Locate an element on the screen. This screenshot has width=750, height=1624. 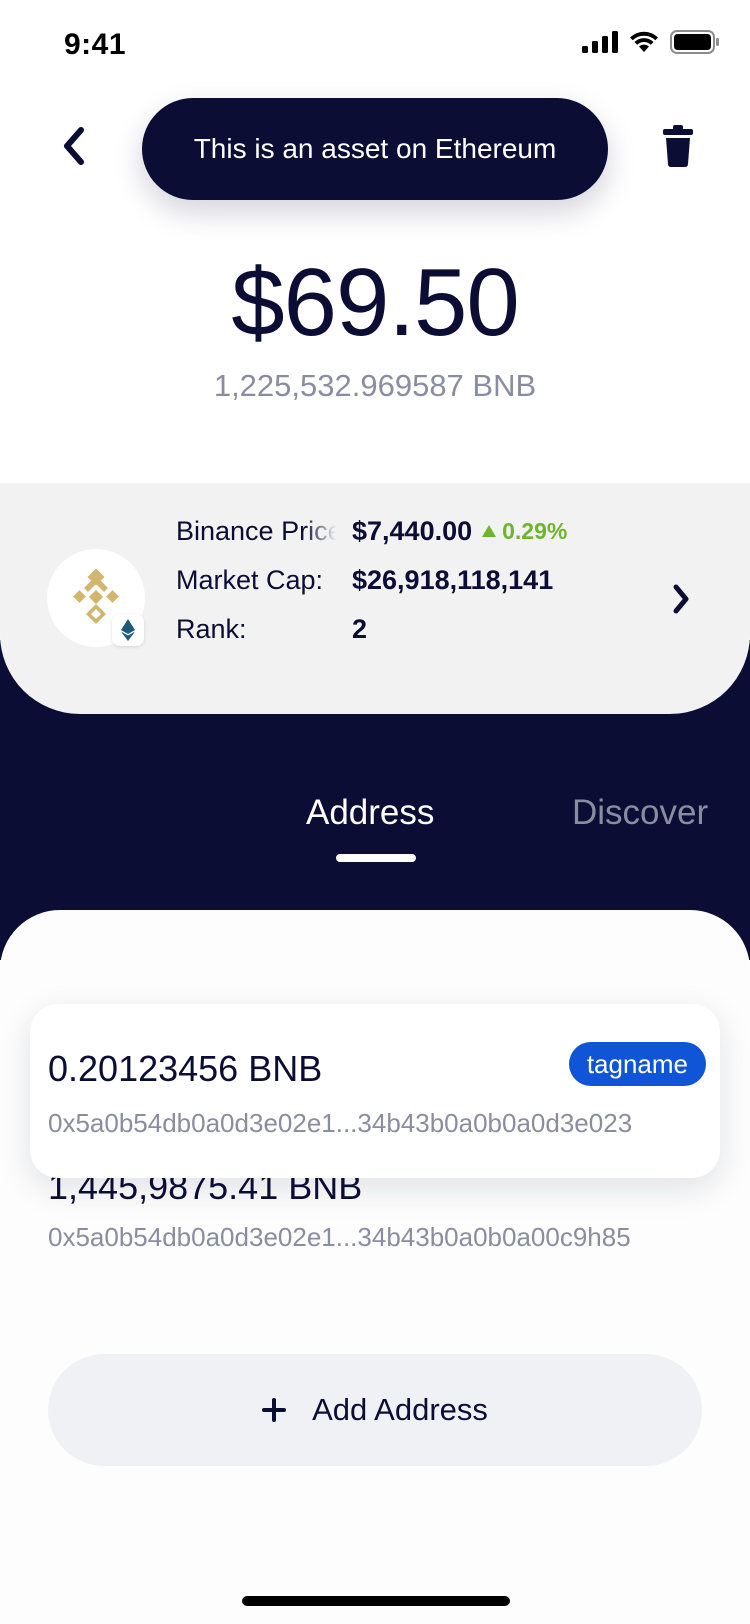
ethereum-chain-badge is located at coordinates (128, 630).